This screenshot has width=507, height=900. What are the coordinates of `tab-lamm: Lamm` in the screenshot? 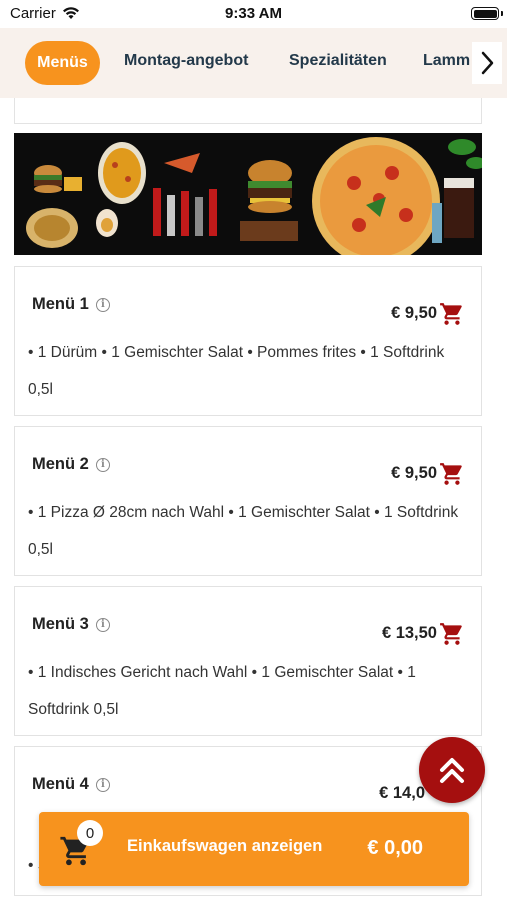 It's located at (446, 61).